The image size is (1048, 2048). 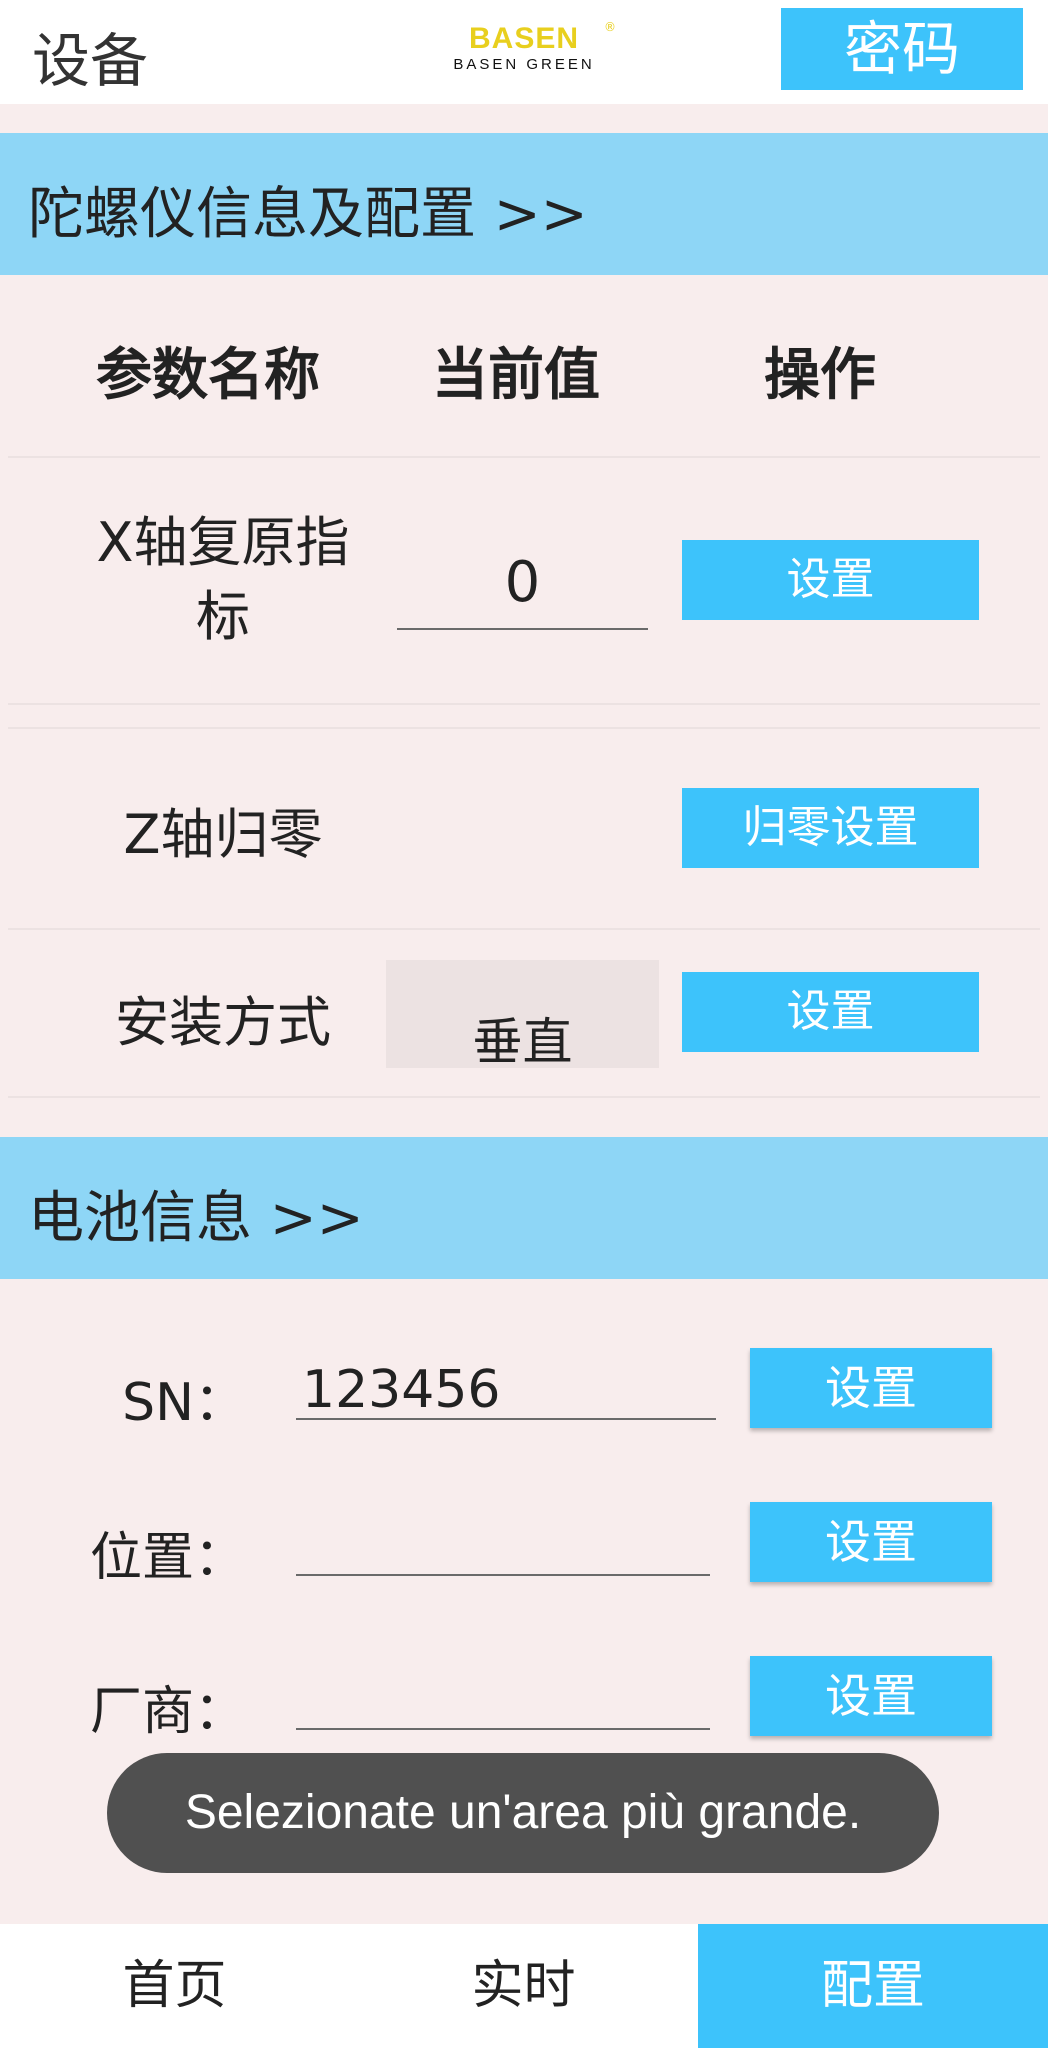 I want to click on z-axis-zero-set-button: 归零设置, so click(x=830, y=828).